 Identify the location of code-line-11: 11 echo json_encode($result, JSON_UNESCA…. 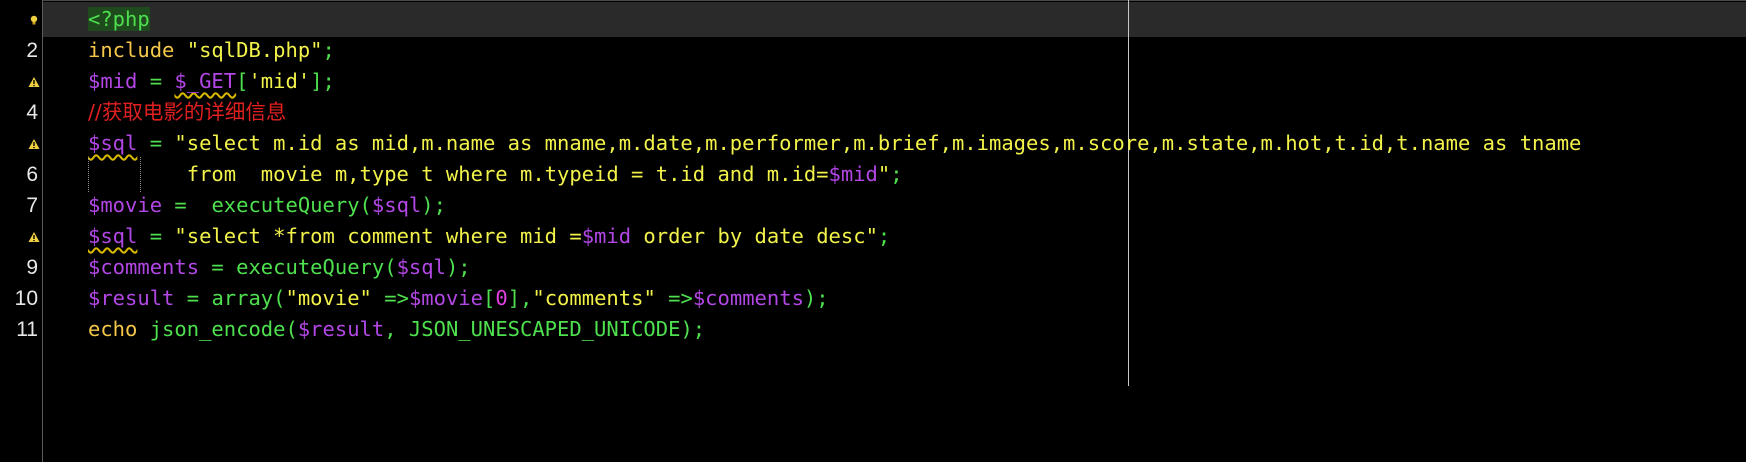
(873, 329).